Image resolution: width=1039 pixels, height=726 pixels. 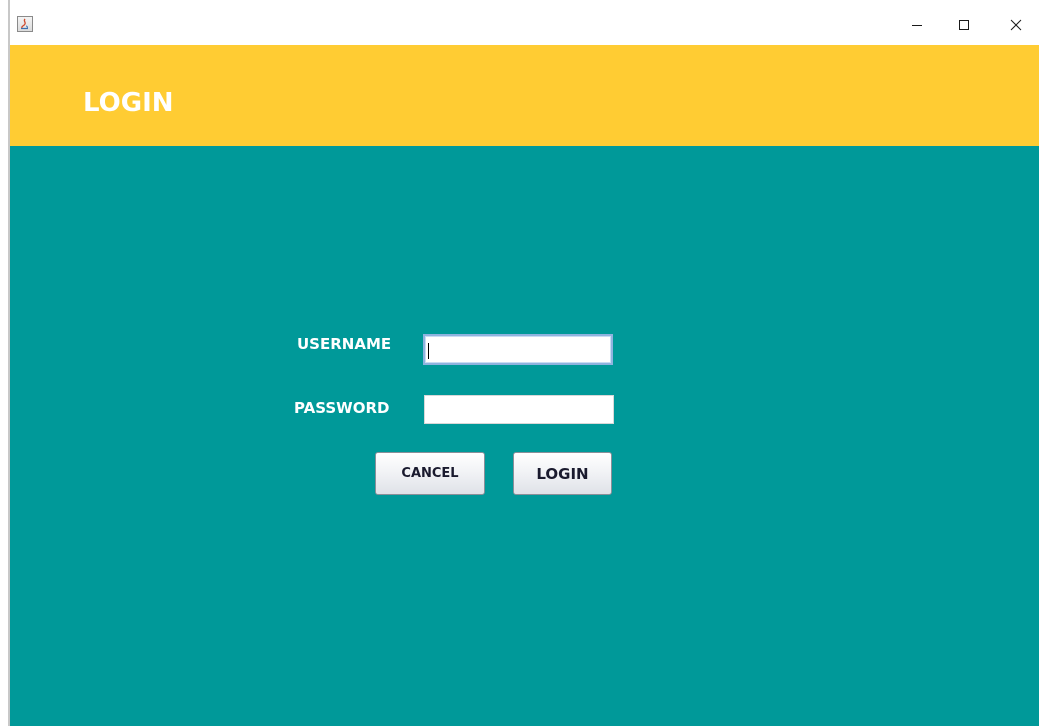 What do you see at coordinates (519, 409) in the screenshot?
I see `password-input` at bounding box center [519, 409].